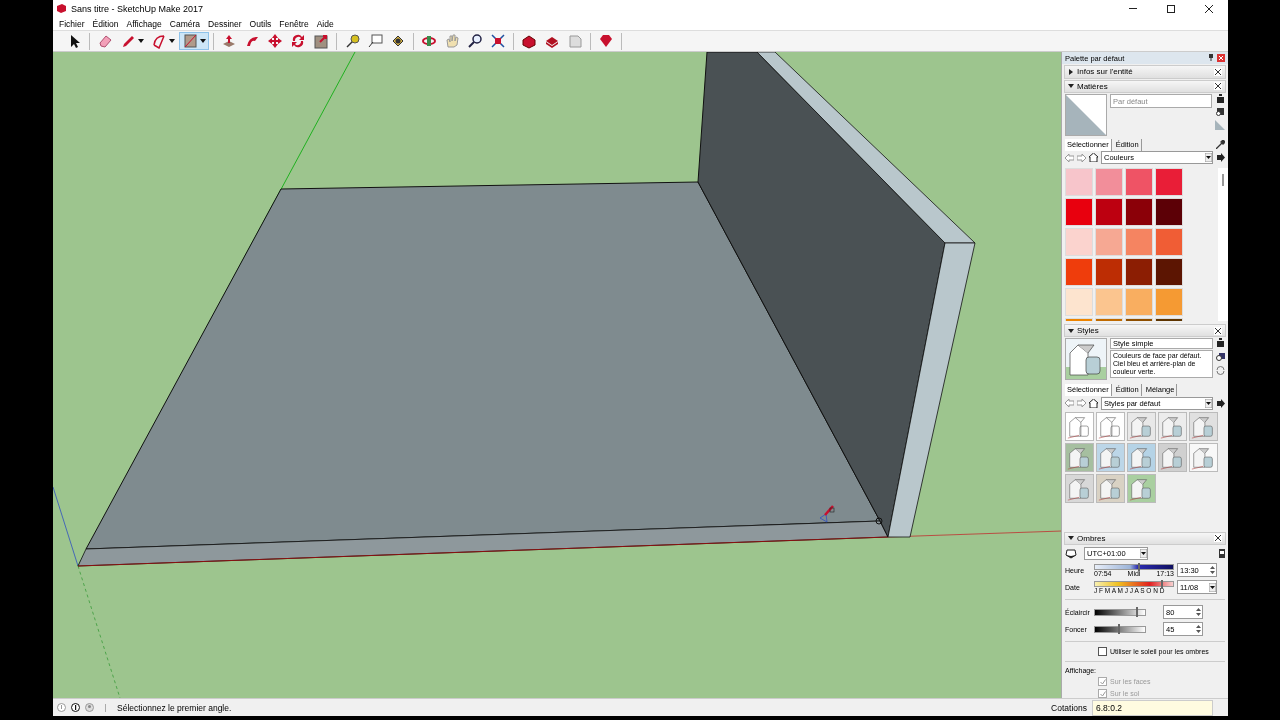  What do you see at coordinates (1220, 357) in the screenshot?
I see `create-style-icon` at bounding box center [1220, 357].